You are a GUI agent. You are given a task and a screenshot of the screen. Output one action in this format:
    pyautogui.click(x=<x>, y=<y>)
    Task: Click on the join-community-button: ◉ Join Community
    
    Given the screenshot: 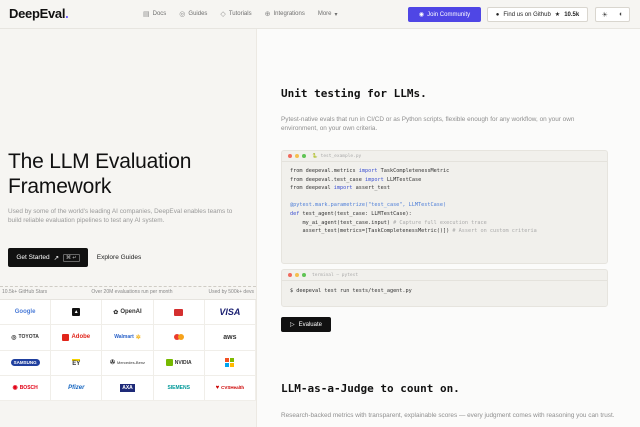 What is the action you would take?
    pyautogui.click(x=444, y=14)
    